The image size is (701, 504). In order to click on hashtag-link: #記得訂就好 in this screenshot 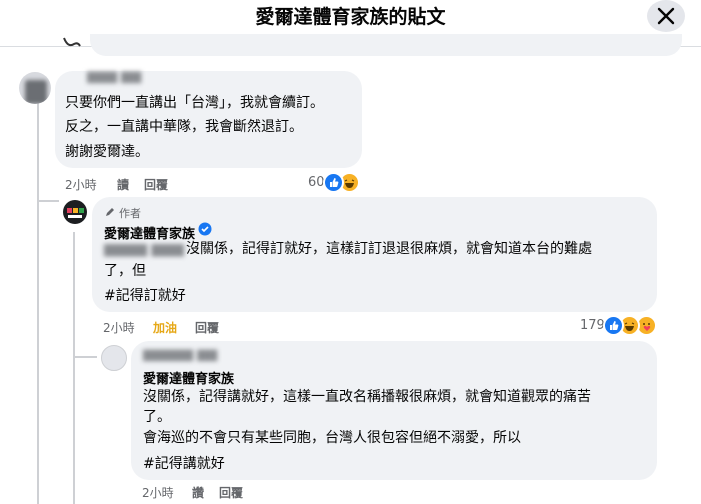, I will do `click(145, 296)`.